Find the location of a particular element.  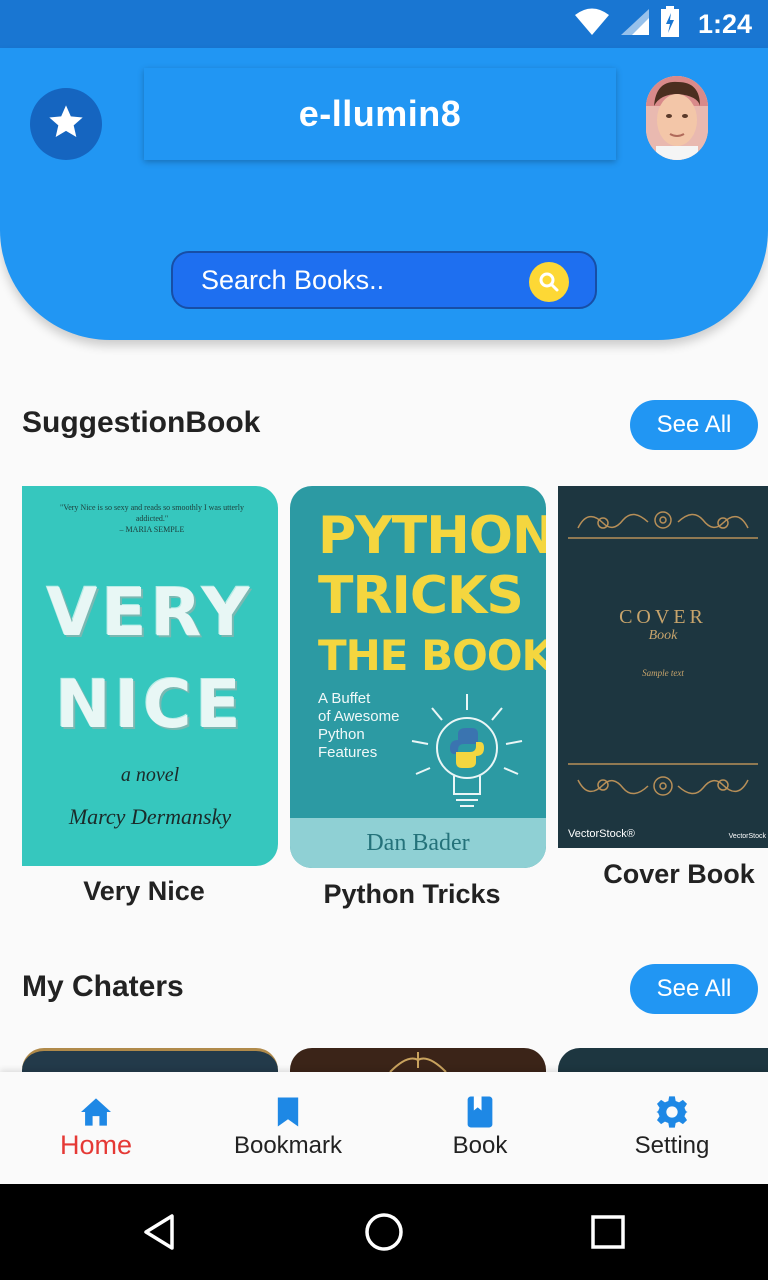

status-bar: 1:24 is located at coordinates (384, 24).